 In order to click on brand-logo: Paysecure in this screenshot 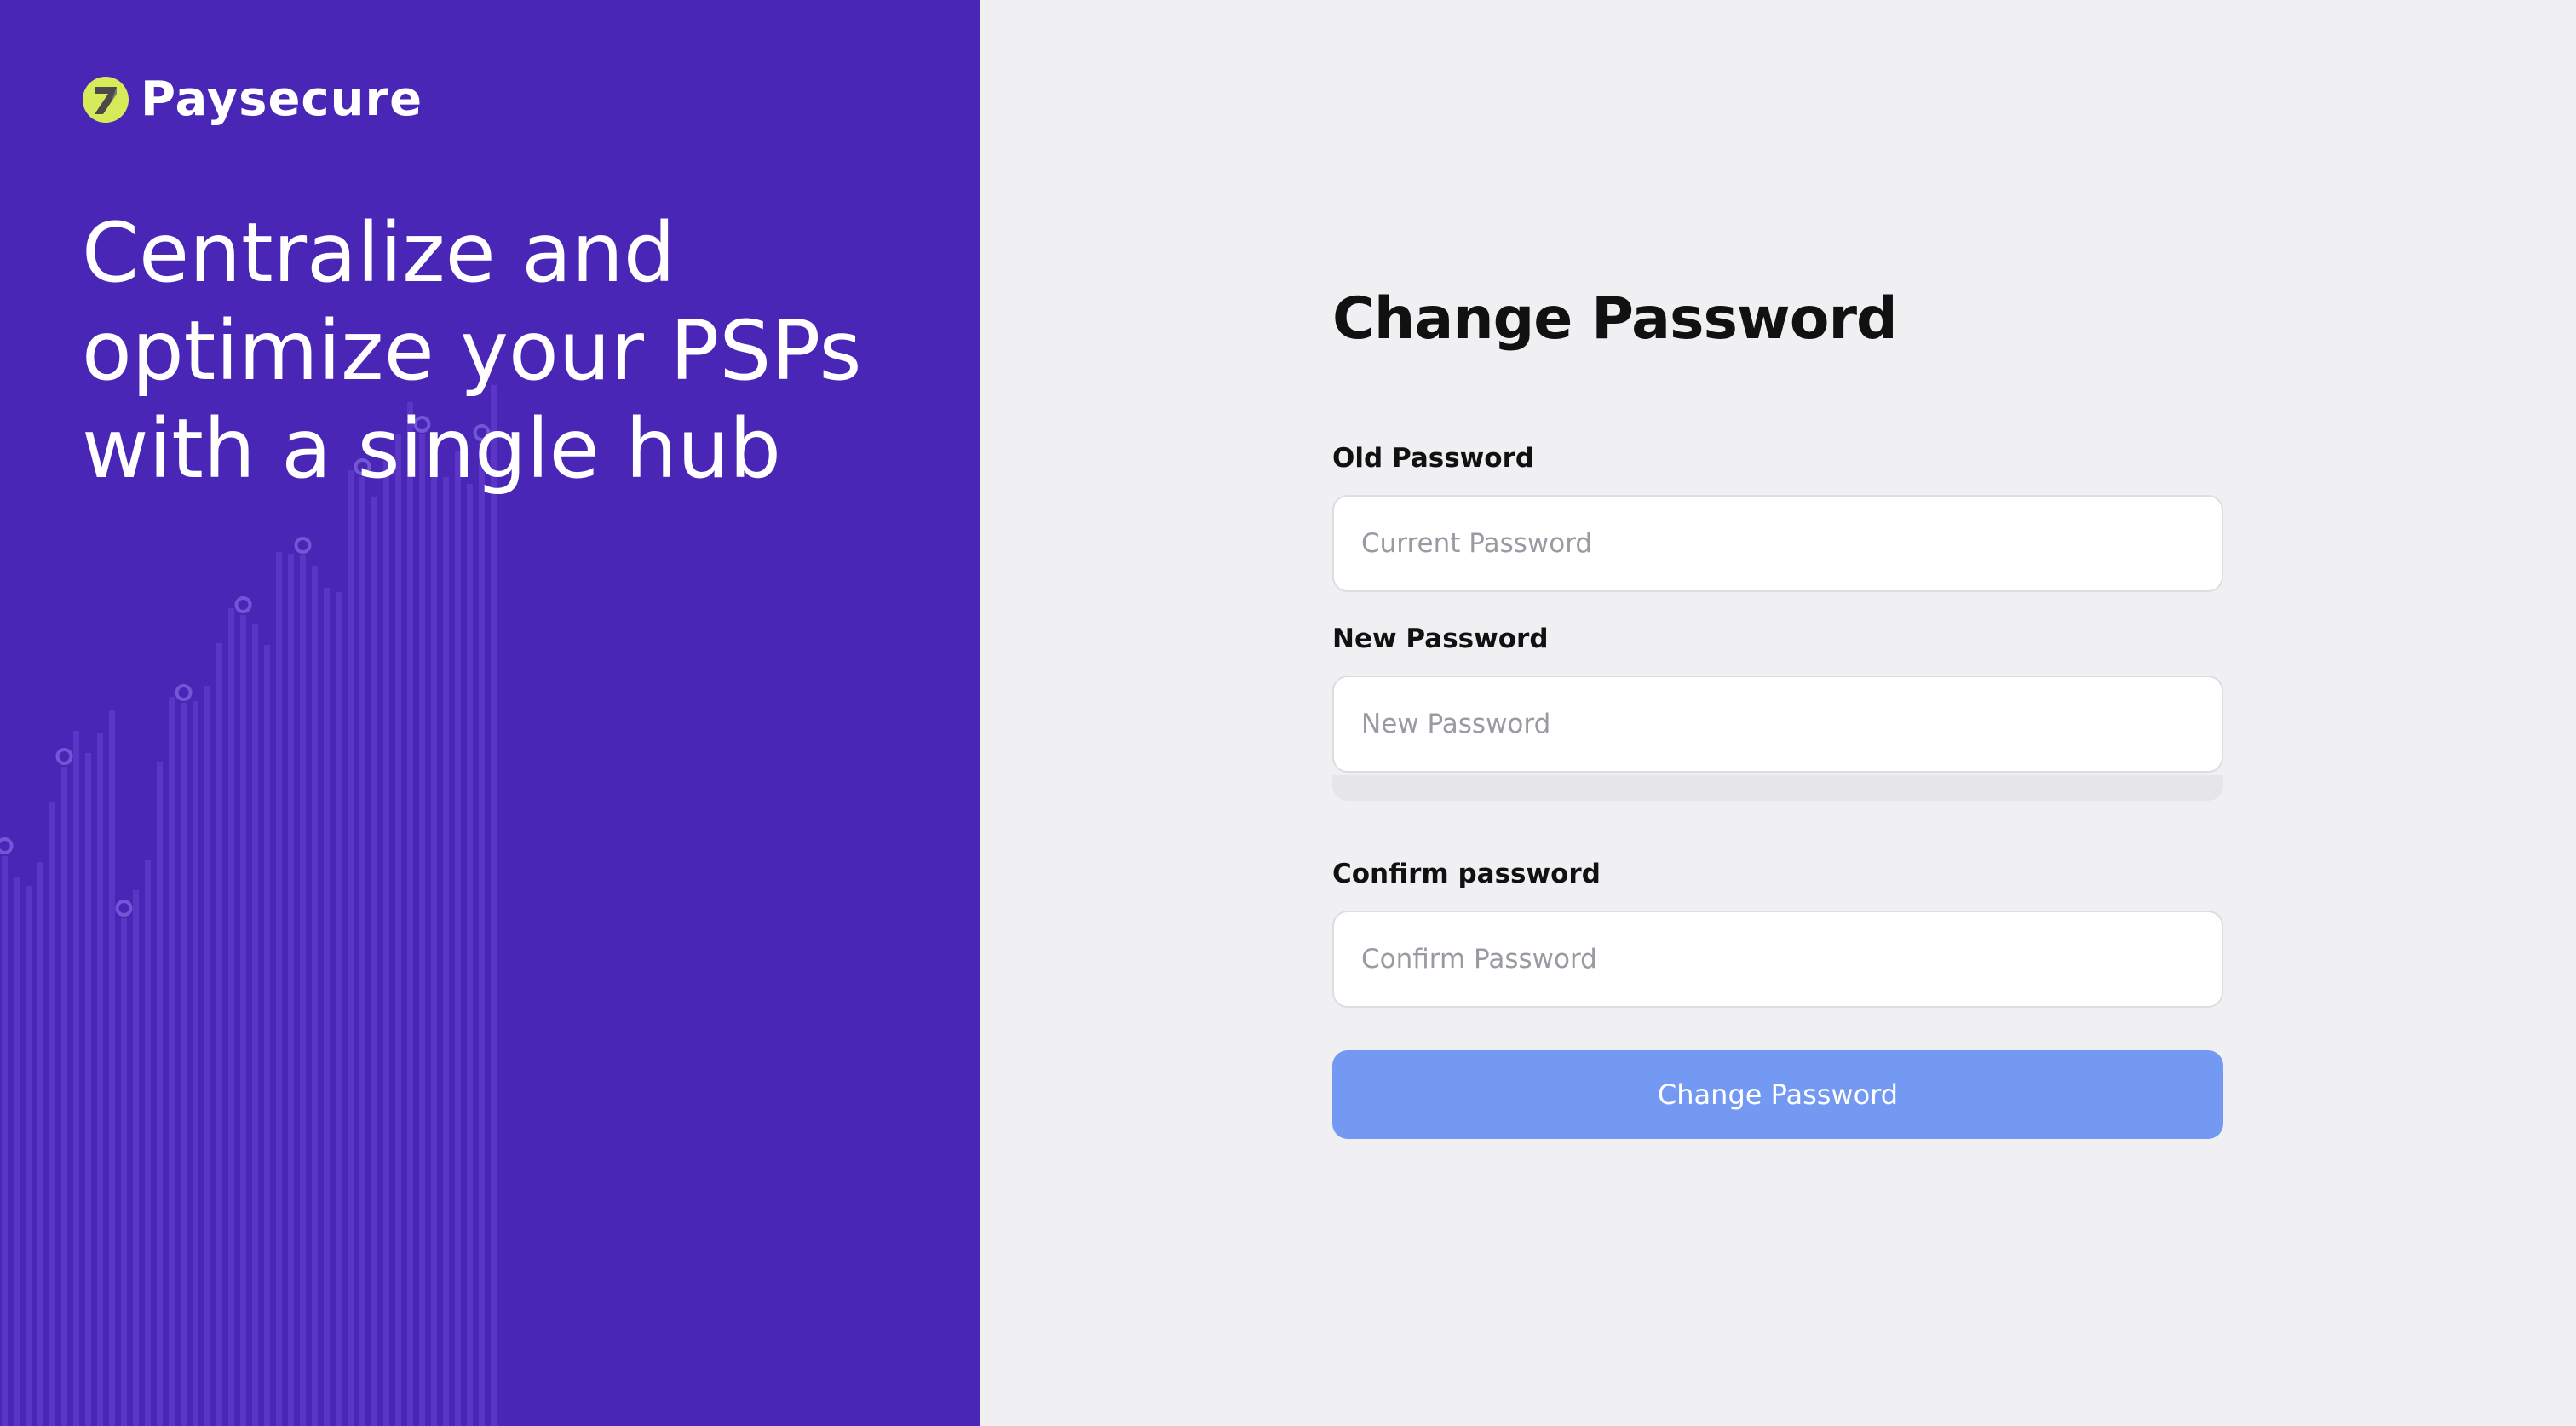, I will do `click(253, 100)`.